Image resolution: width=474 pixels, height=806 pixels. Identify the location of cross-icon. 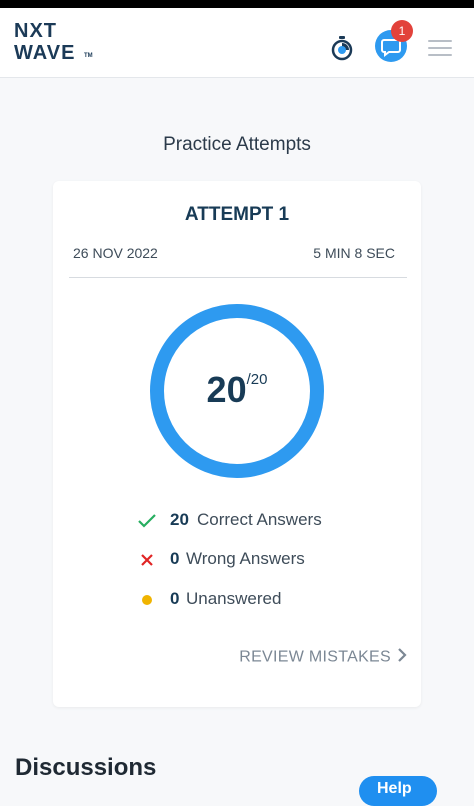
(147, 560).